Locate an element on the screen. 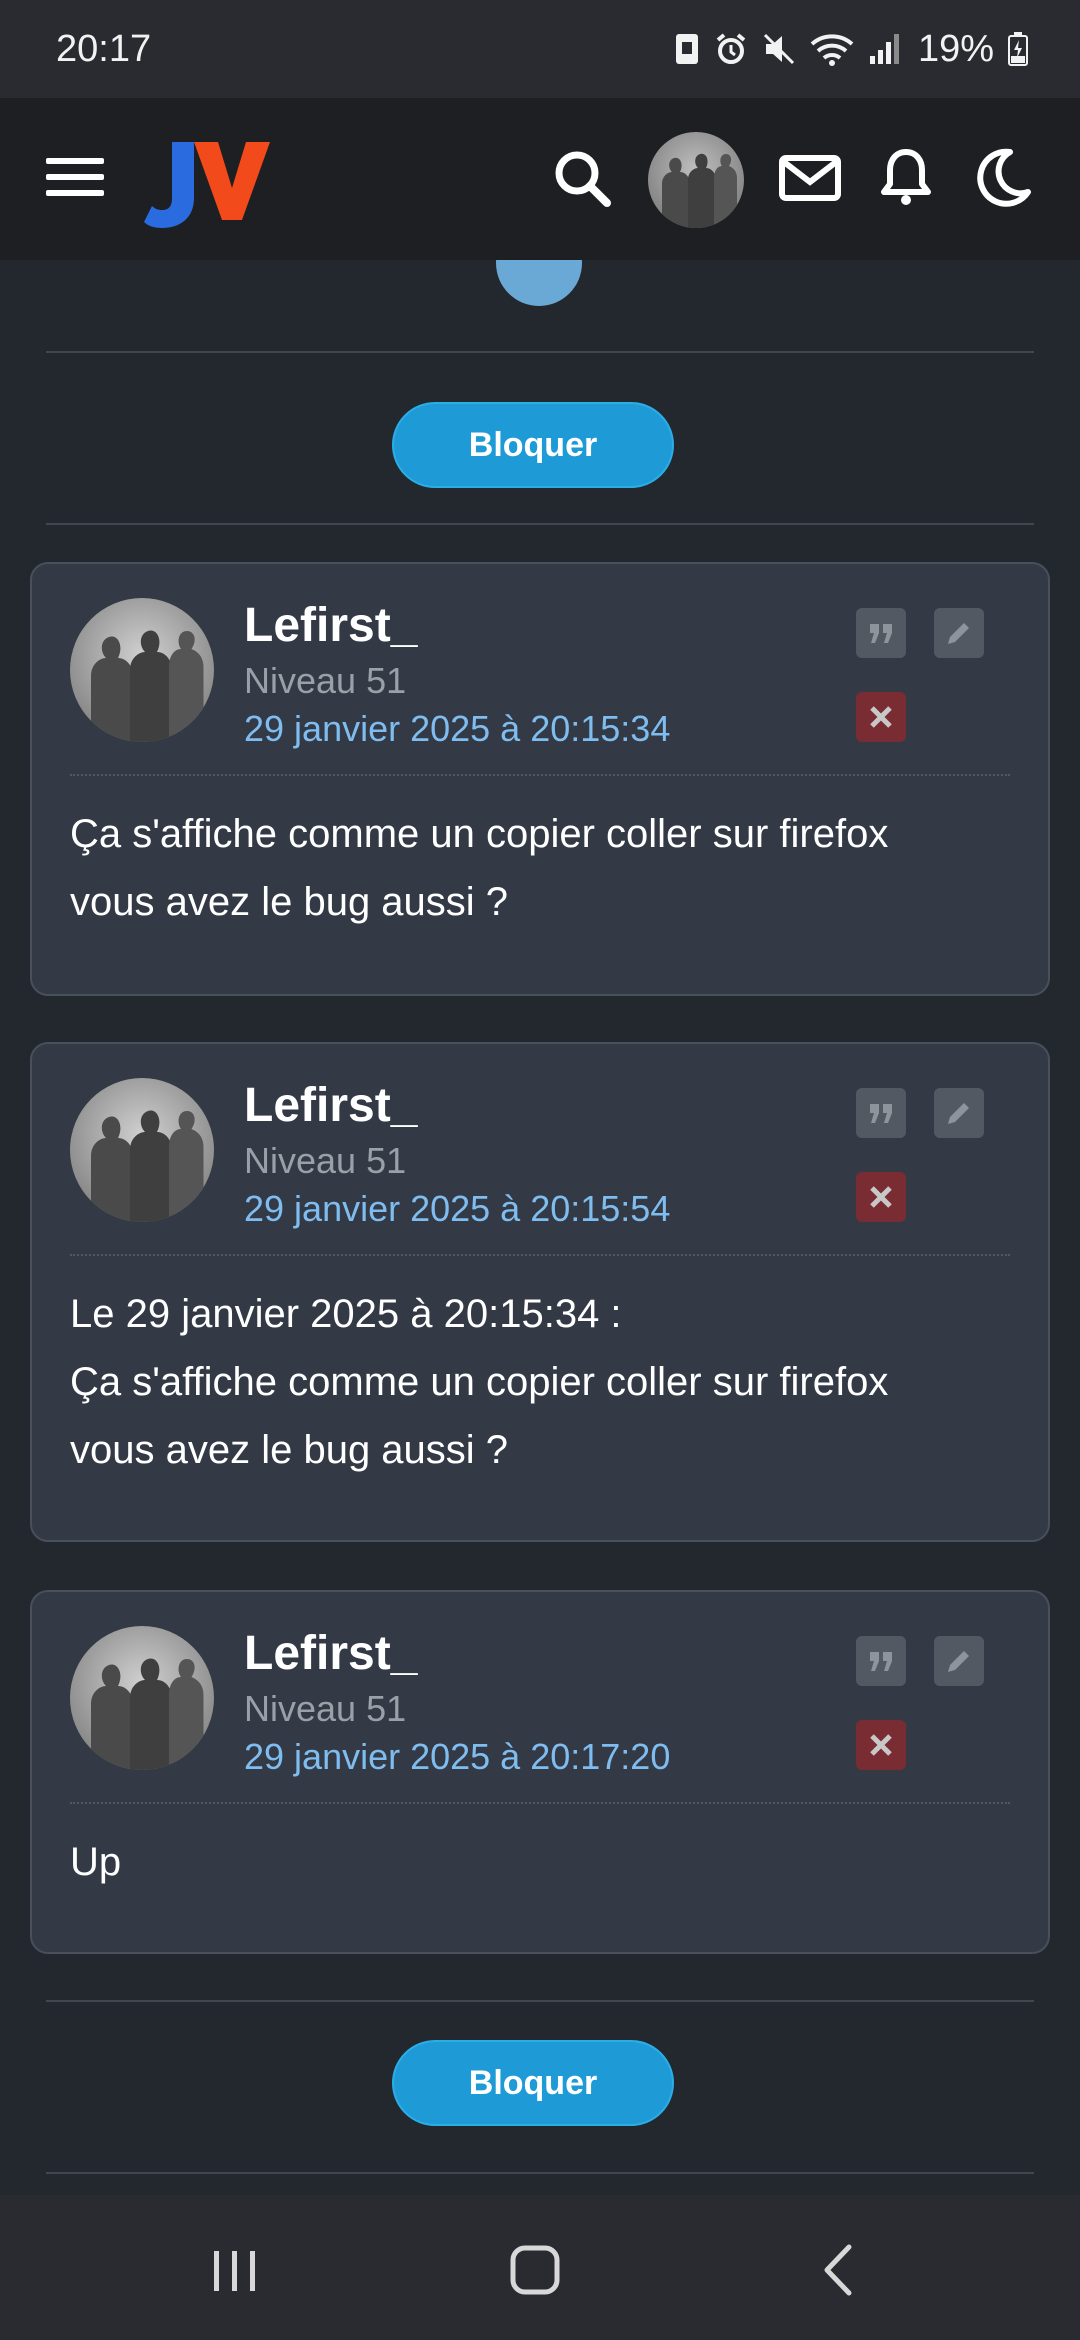 This screenshot has height=2340, width=1080. status-icons: 19% is located at coordinates (851, 49).